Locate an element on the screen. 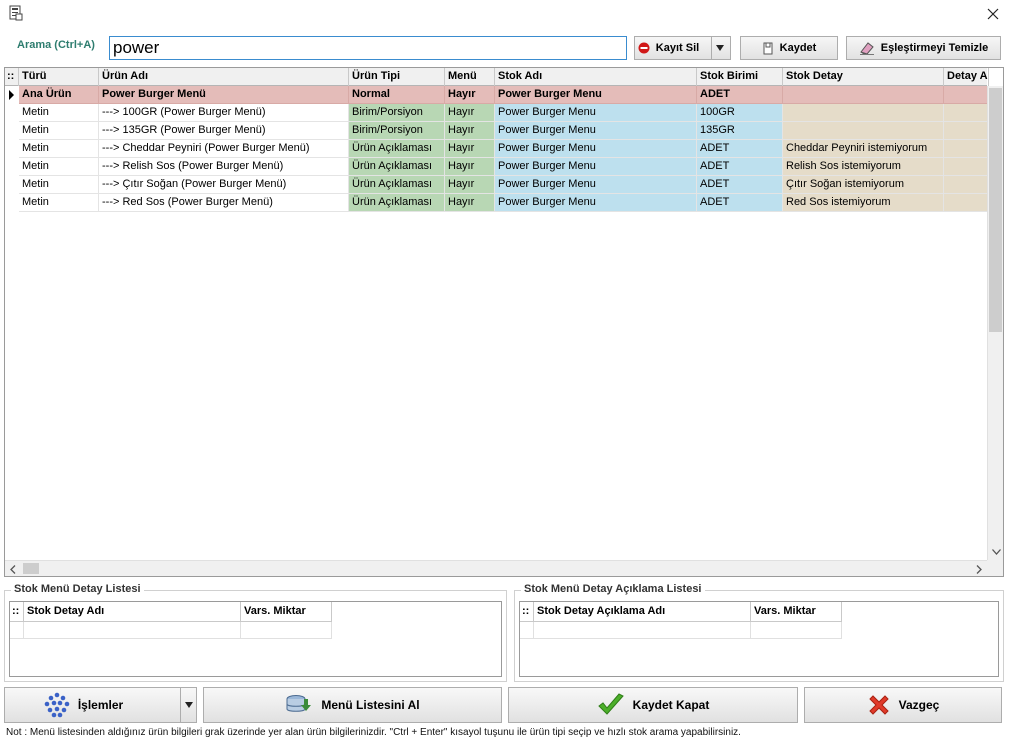  clear-matching-button: Eşleştirmeyi Temizle is located at coordinates (923, 48).